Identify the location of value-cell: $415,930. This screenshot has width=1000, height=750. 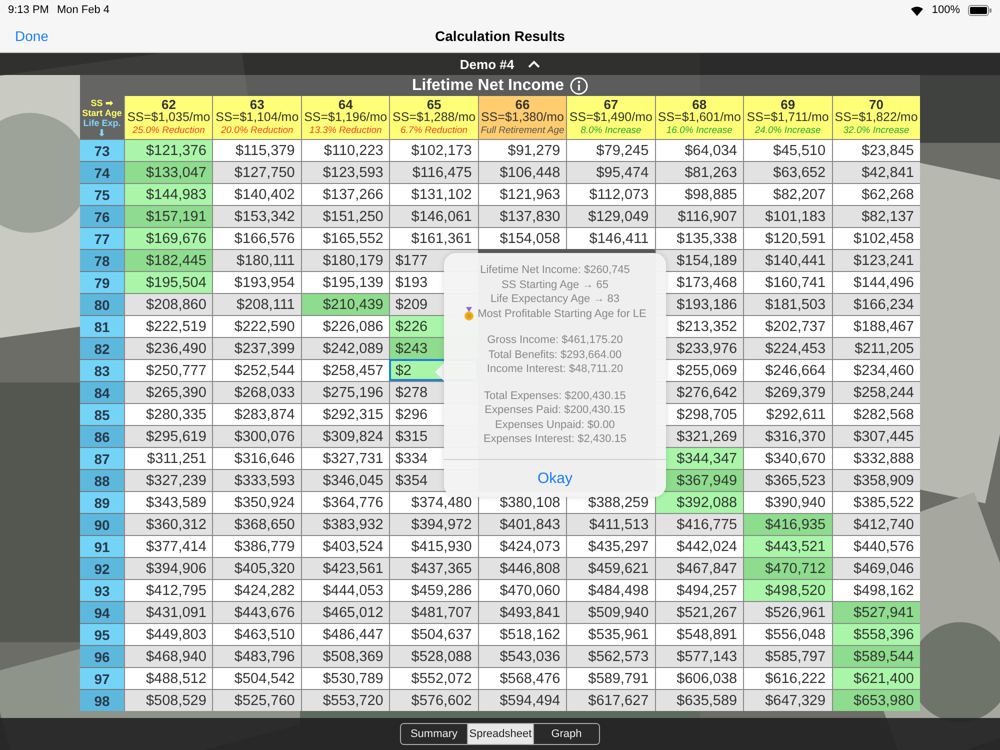
(433, 546).